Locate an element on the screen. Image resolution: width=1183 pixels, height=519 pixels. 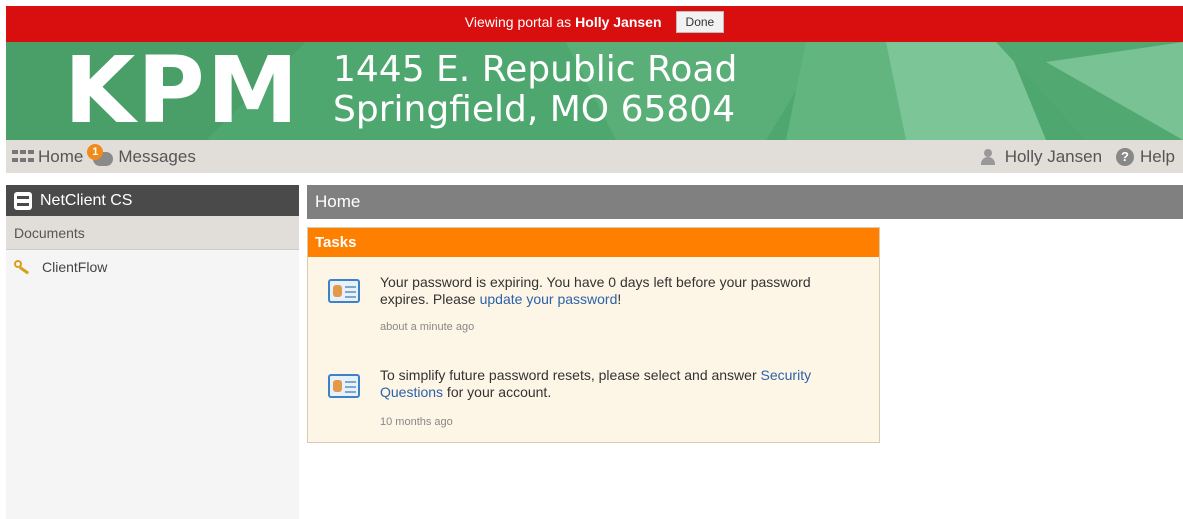
tasks-header: Tasks is located at coordinates (593, 242).